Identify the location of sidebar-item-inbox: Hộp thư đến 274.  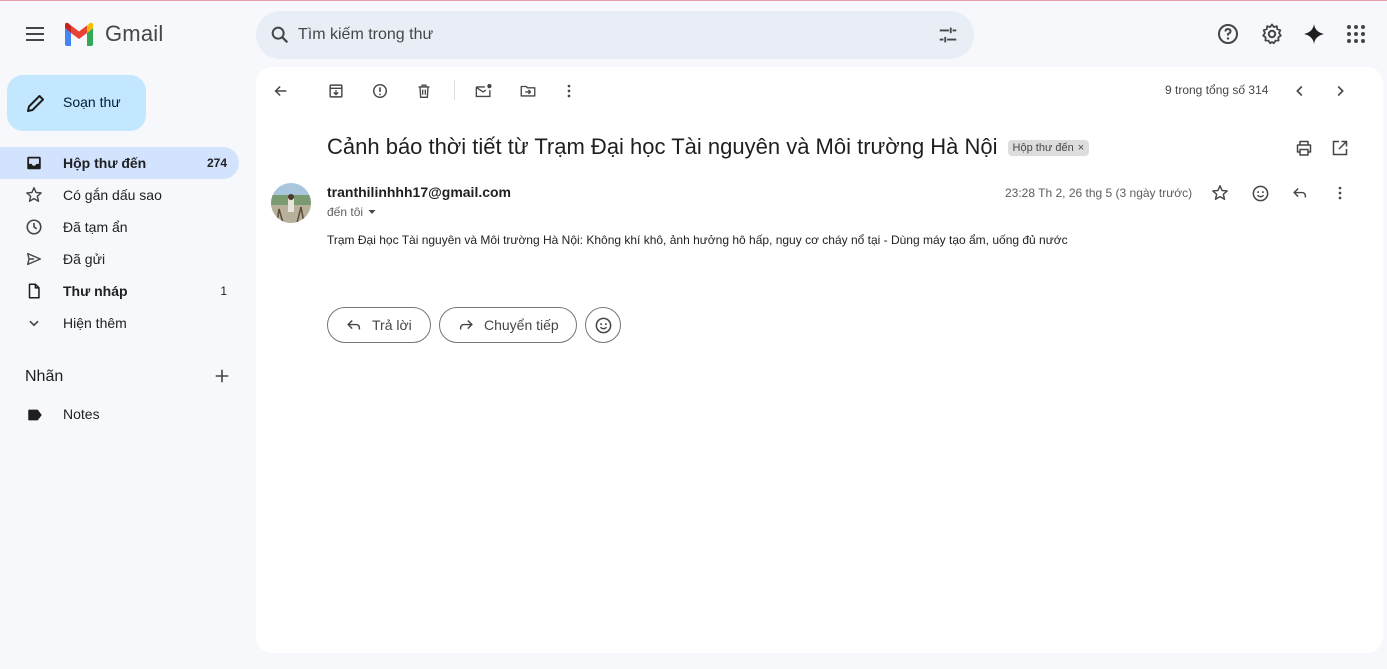
(119, 163).